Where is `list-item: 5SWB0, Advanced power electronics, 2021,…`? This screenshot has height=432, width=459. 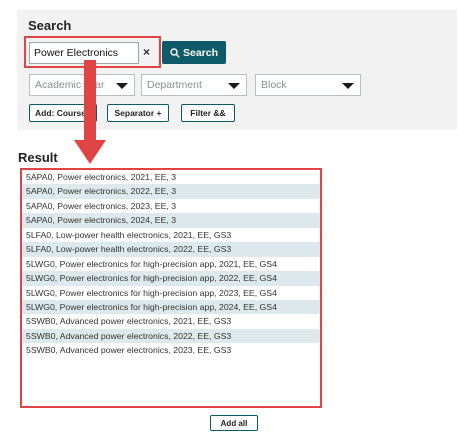 list-item: 5SWB0, Advanced power electronics, 2021,… is located at coordinates (171, 321).